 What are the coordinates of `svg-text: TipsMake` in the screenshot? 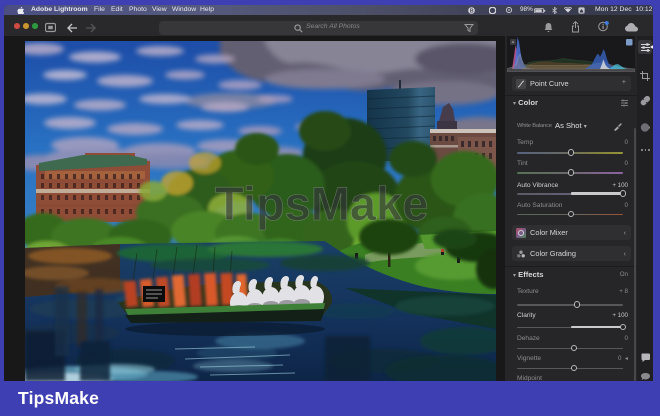 It's located at (321, 203).